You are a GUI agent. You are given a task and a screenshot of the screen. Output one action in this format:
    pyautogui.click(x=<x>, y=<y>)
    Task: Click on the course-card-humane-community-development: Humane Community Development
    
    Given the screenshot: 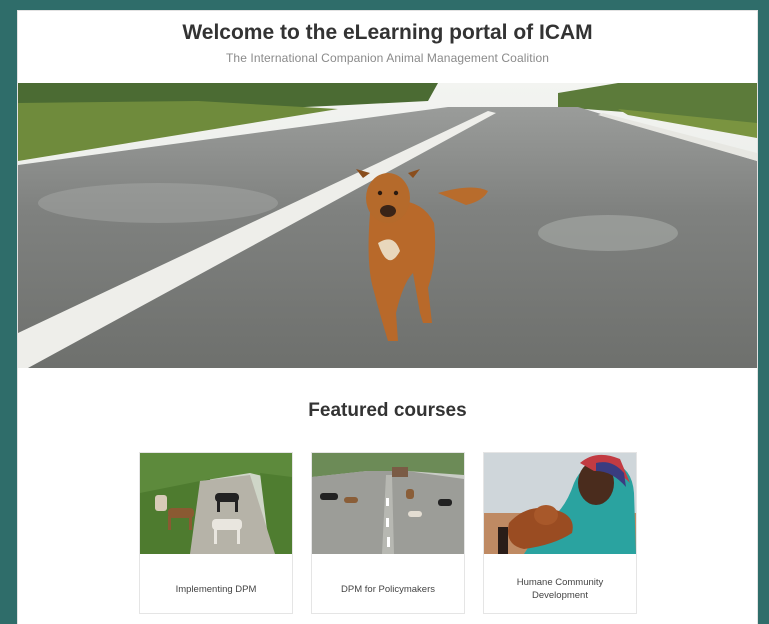 What is the action you would take?
    pyautogui.click(x=560, y=533)
    